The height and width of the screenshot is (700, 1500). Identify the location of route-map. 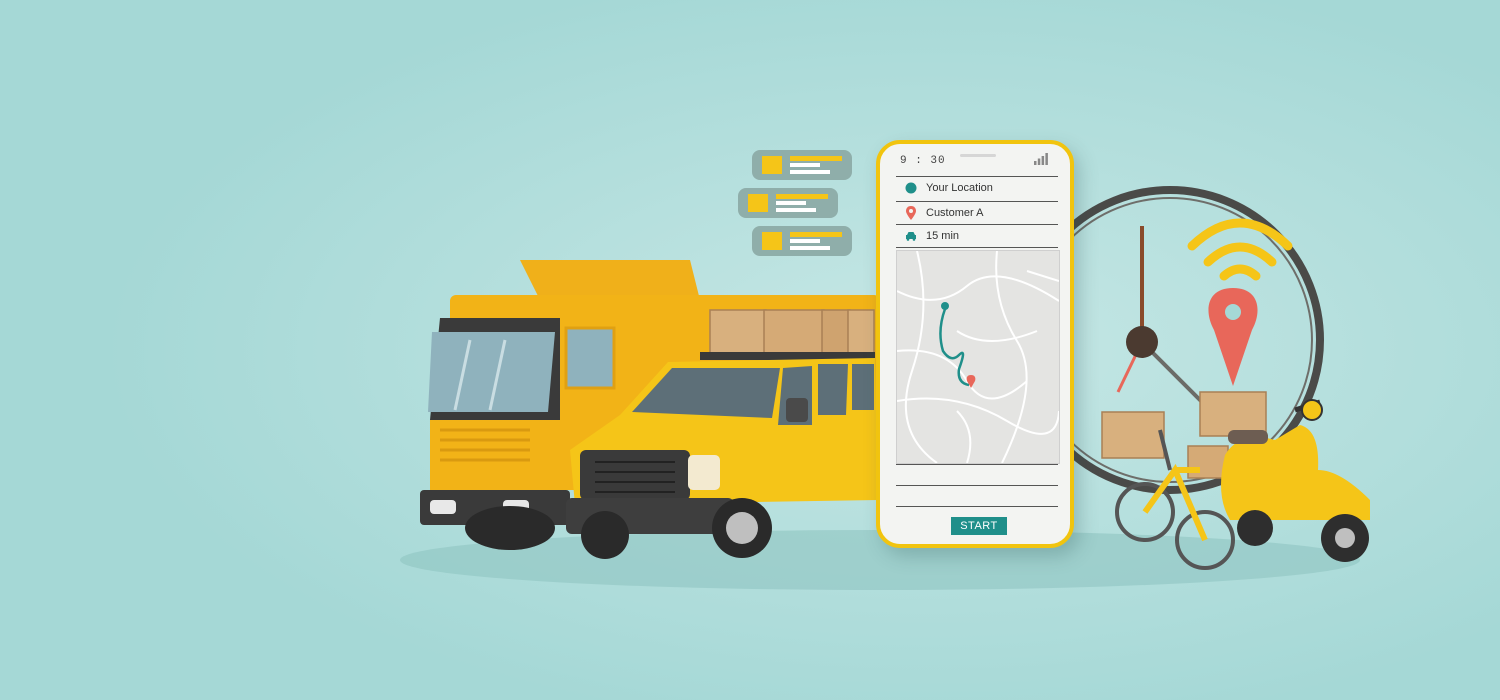
(978, 357).